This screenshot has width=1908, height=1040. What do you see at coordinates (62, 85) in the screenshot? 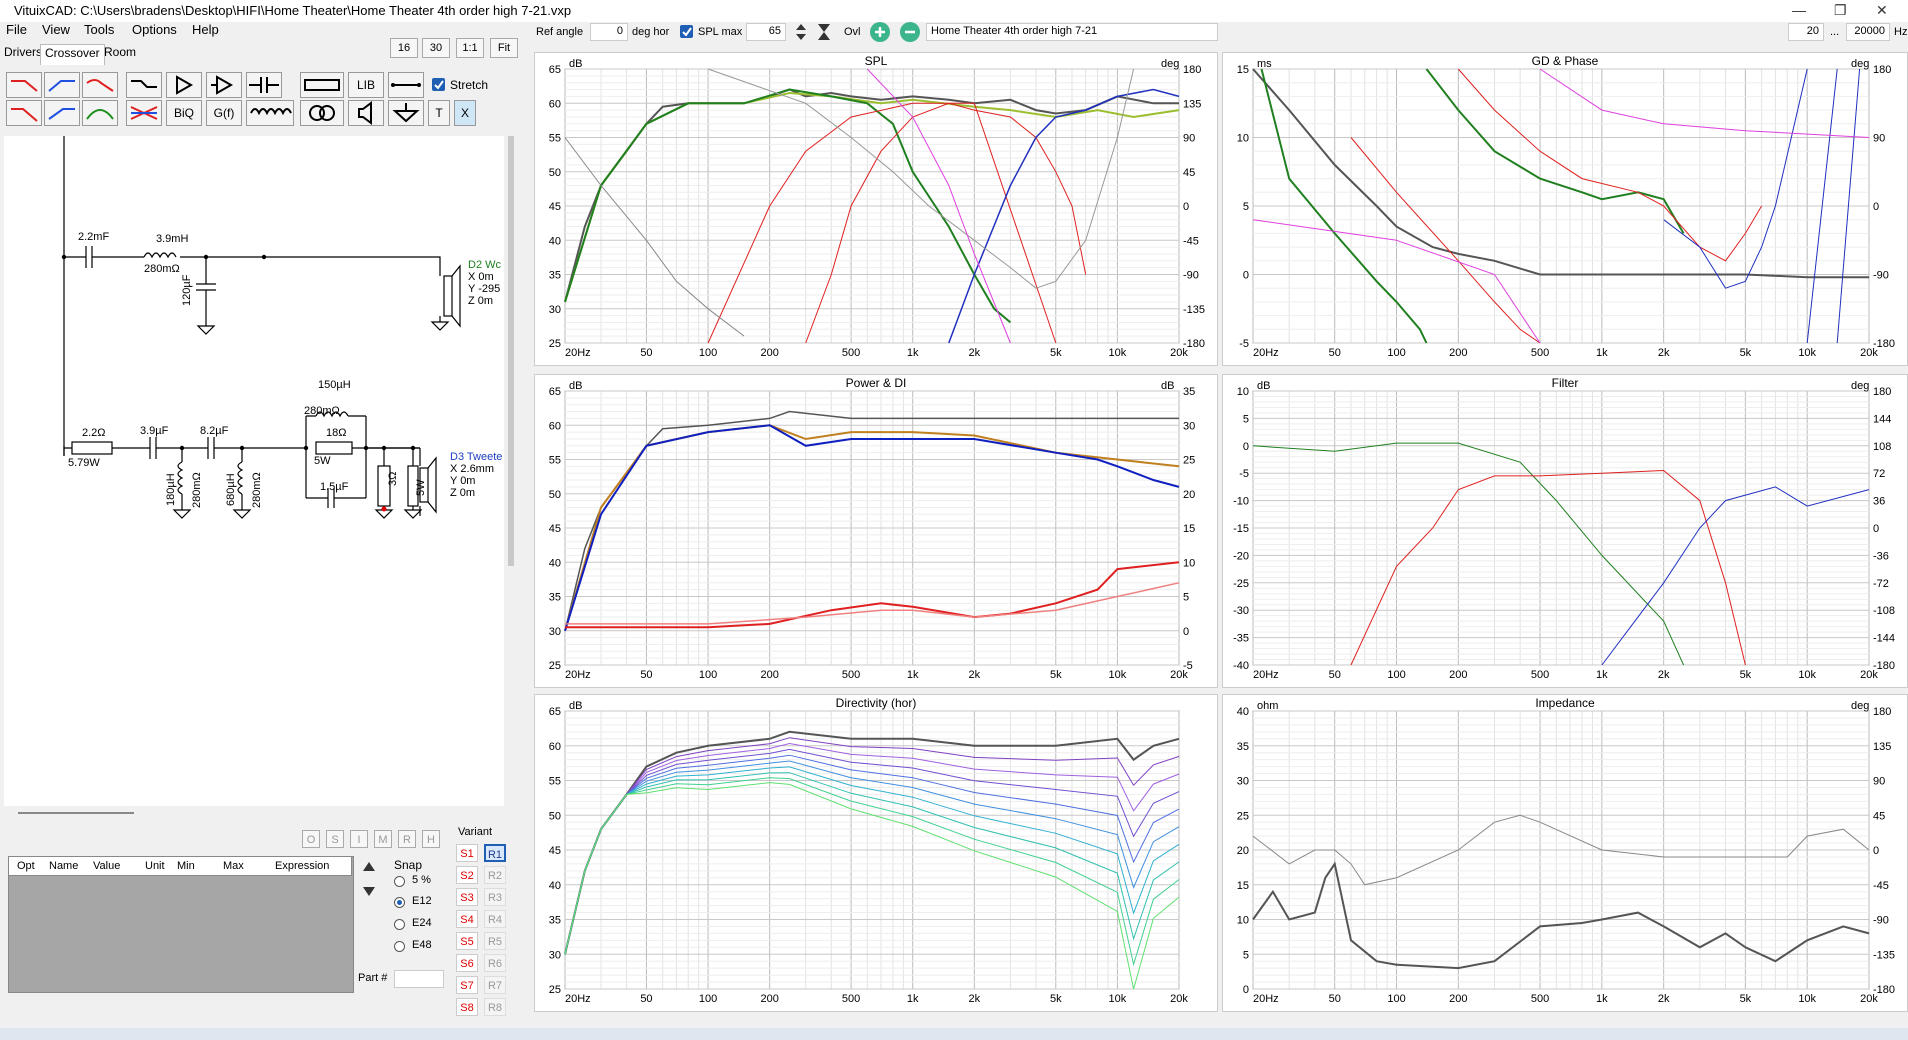
I see `highpass-1-tool-icon` at bounding box center [62, 85].